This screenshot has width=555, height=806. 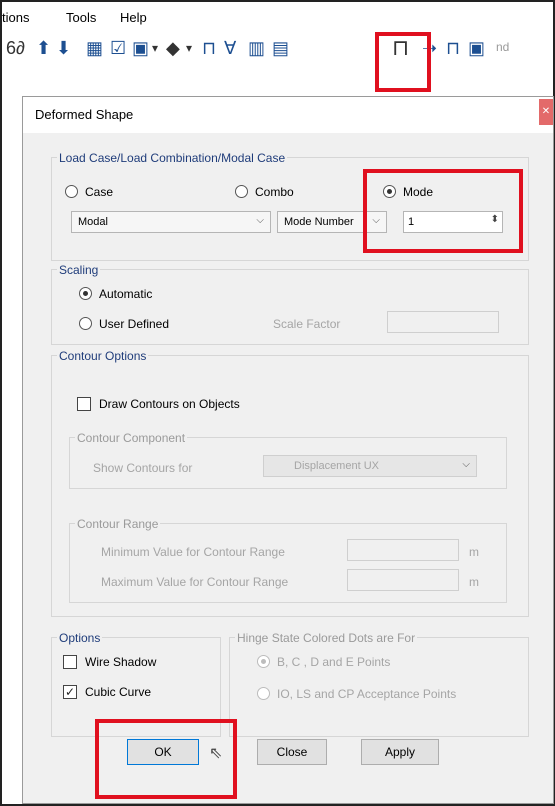 I want to click on hinge-bcde-radio, so click(x=263, y=661).